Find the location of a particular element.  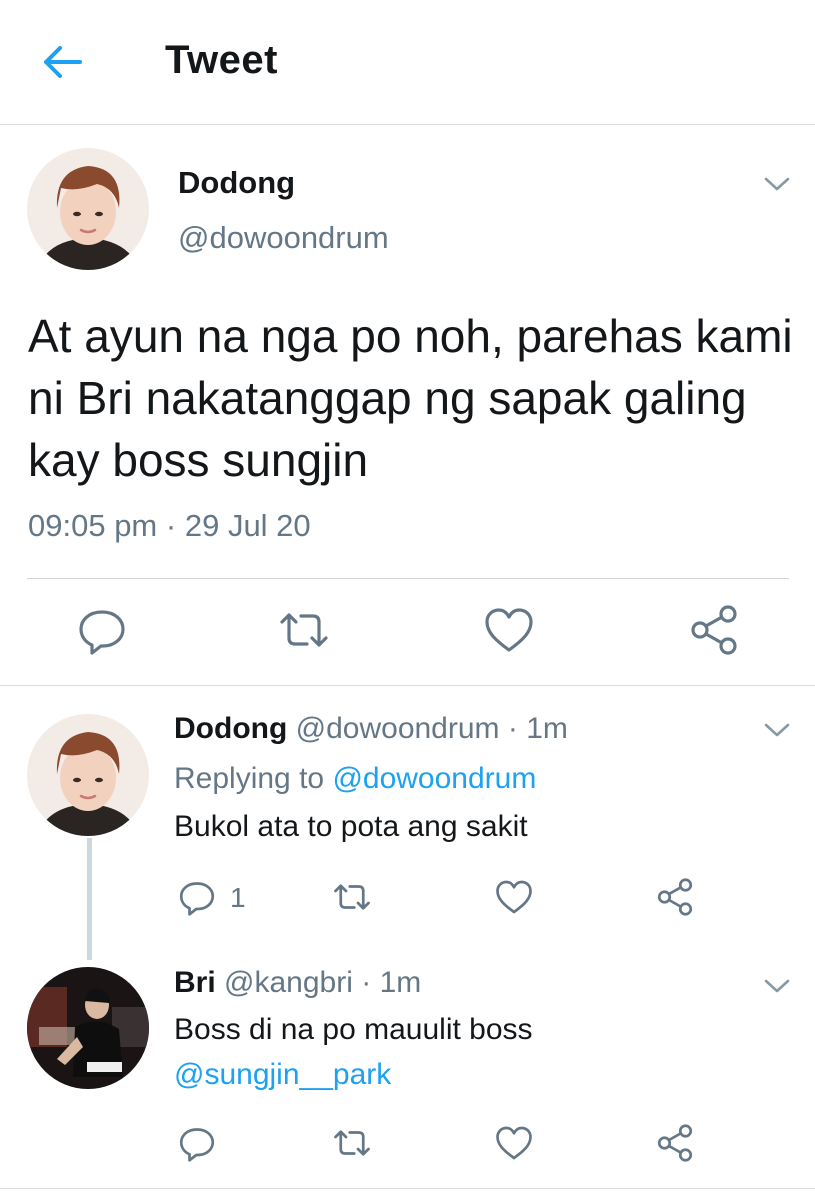

mention-link: @sungjin__park is located at coordinates (282, 1075).